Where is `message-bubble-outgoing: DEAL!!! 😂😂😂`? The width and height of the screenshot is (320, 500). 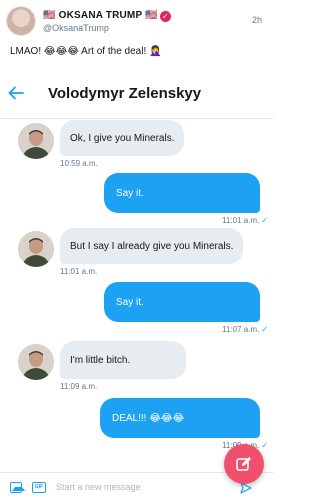 message-bubble-outgoing: DEAL!!! 😂😂😂 is located at coordinates (180, 418).